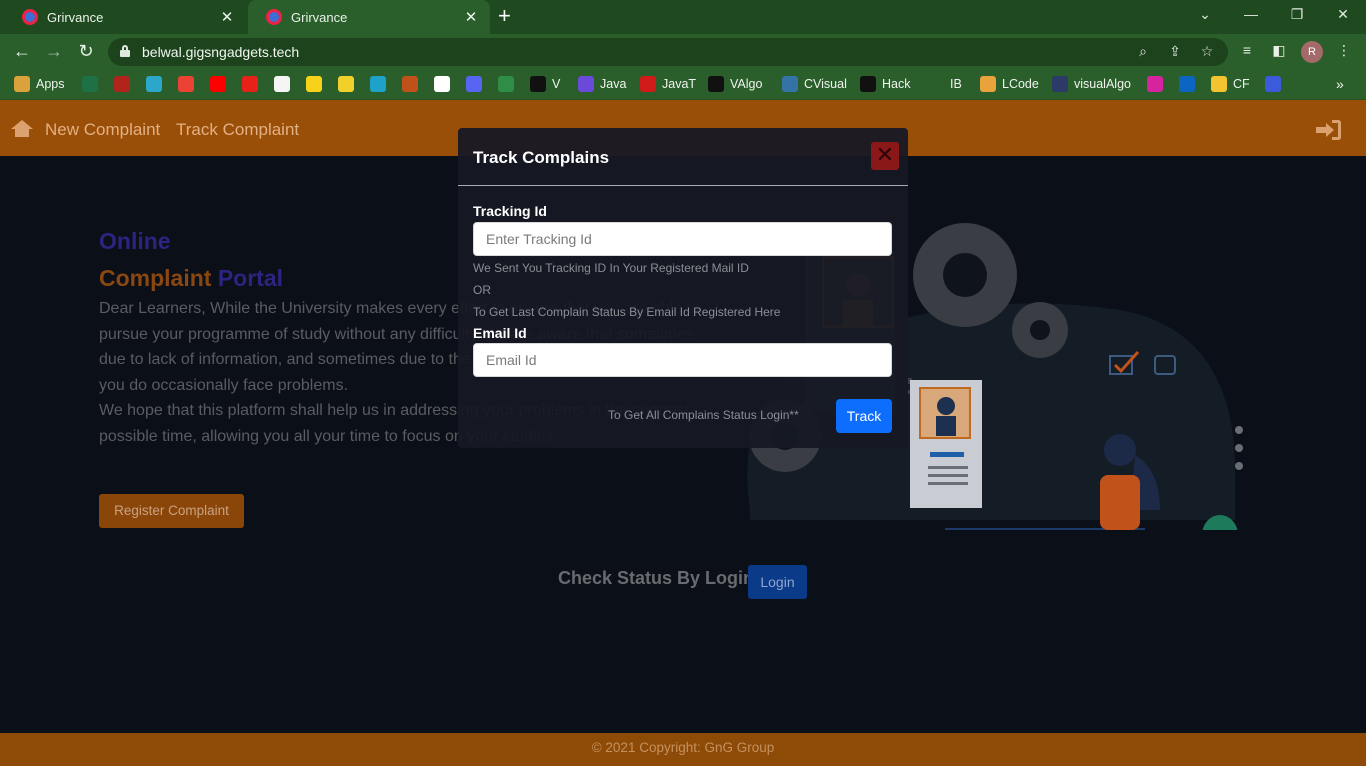  Describe the element at coordinates (538, 84) in the screenshot. I see `triangle-icon` at that location.